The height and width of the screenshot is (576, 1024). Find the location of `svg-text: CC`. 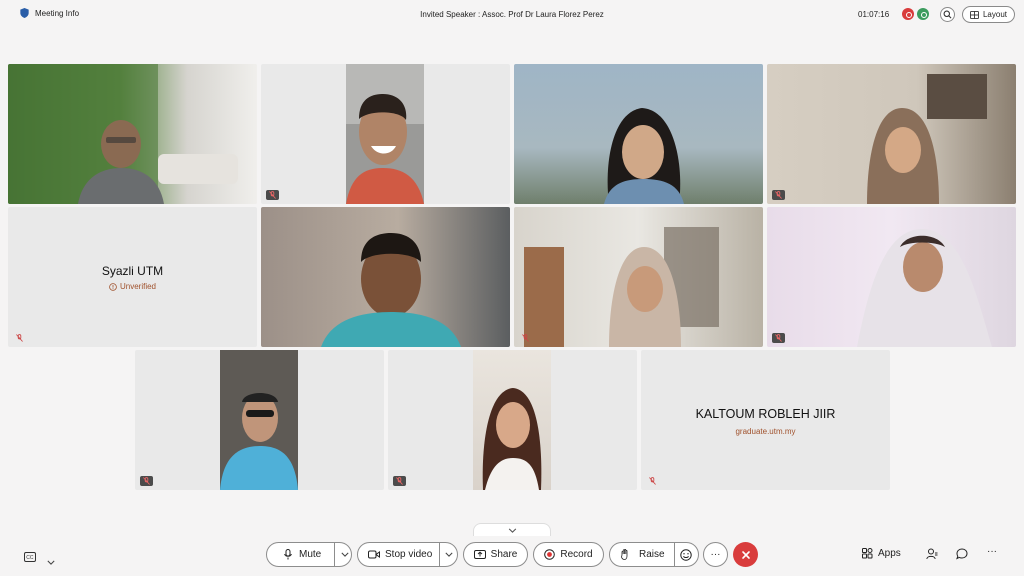

svg-text: CC is located at coordinates (30, 558).